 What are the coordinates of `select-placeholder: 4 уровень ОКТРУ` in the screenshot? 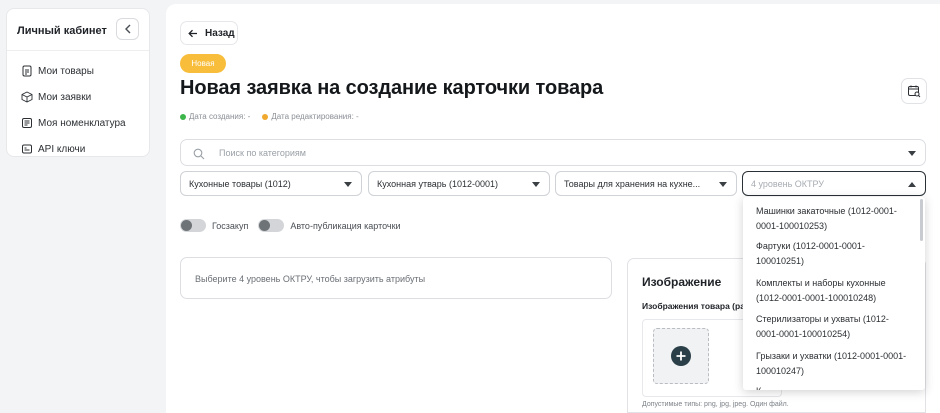 It's located at (788, 183).